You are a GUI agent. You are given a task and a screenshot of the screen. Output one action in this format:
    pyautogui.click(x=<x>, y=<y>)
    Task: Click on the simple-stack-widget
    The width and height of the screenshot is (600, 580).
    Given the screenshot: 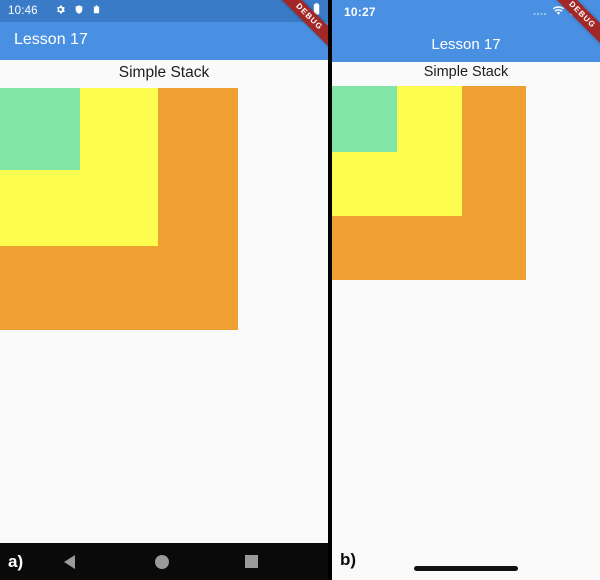 What is the action you would take?
    pyautogui.click(x=429, y=183)
    